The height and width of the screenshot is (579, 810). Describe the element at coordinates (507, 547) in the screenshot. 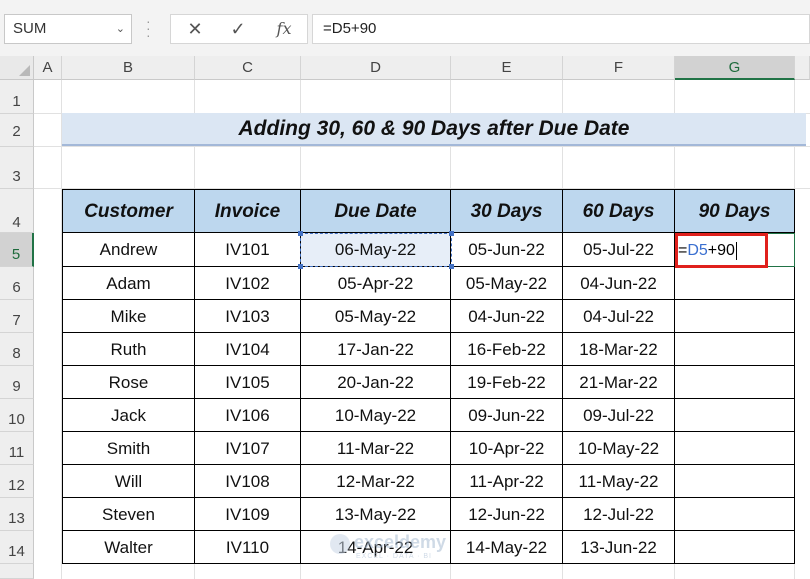

I see `cell-30-days: 14-May-22` at that location.